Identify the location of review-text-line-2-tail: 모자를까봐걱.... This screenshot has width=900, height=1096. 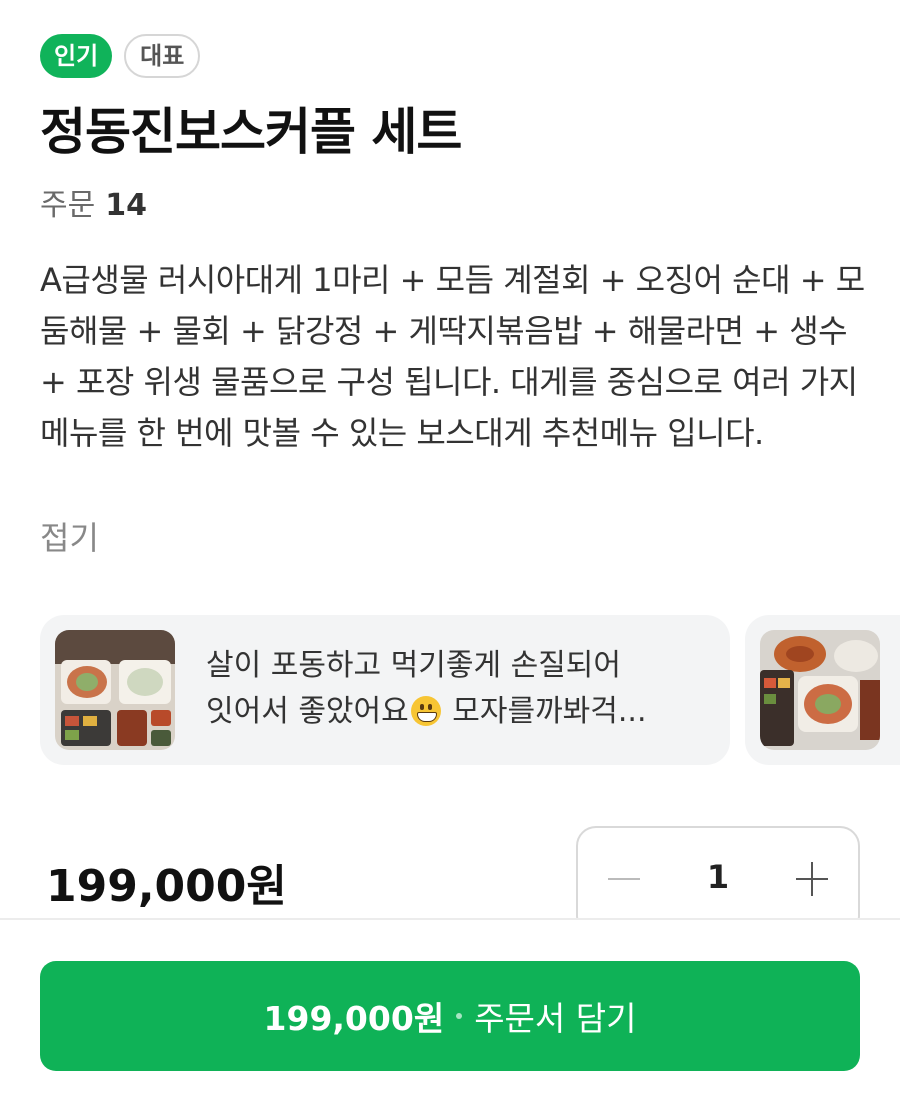
(544, 711).